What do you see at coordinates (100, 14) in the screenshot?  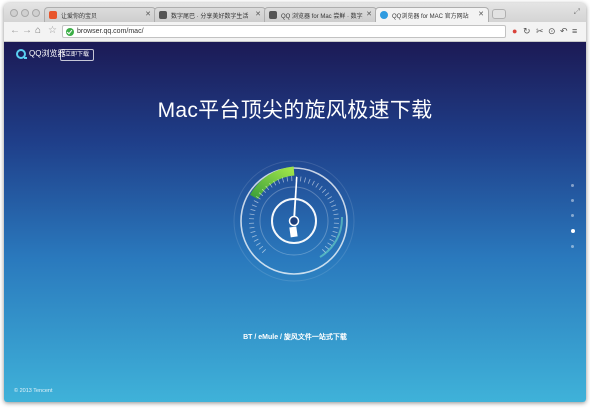 I see `tab-1: 让爱你的宝贝 ✕` at bounding box center [100, 14].